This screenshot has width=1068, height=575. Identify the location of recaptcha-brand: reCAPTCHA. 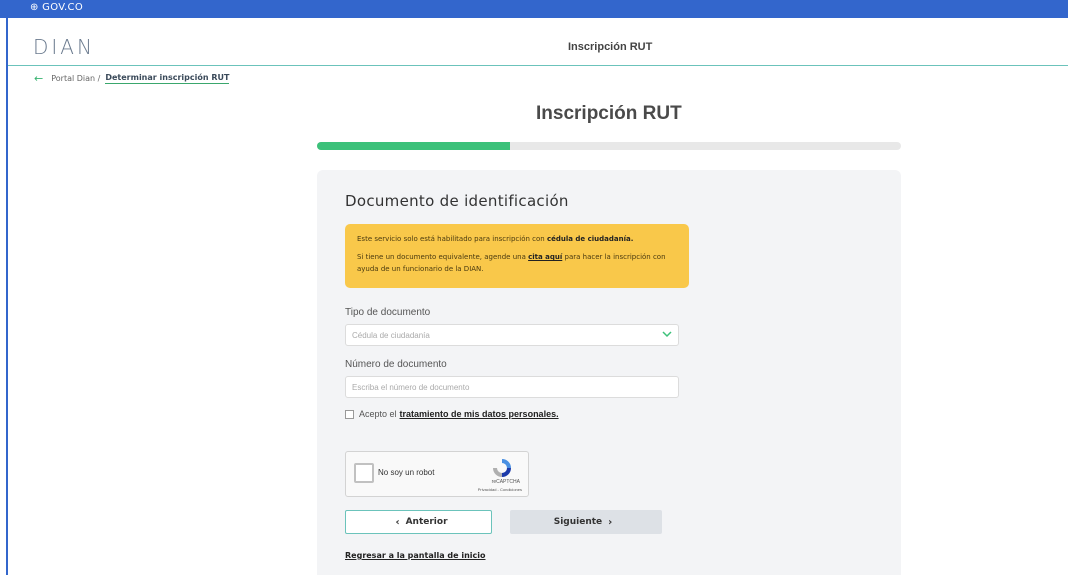
(505, 482).